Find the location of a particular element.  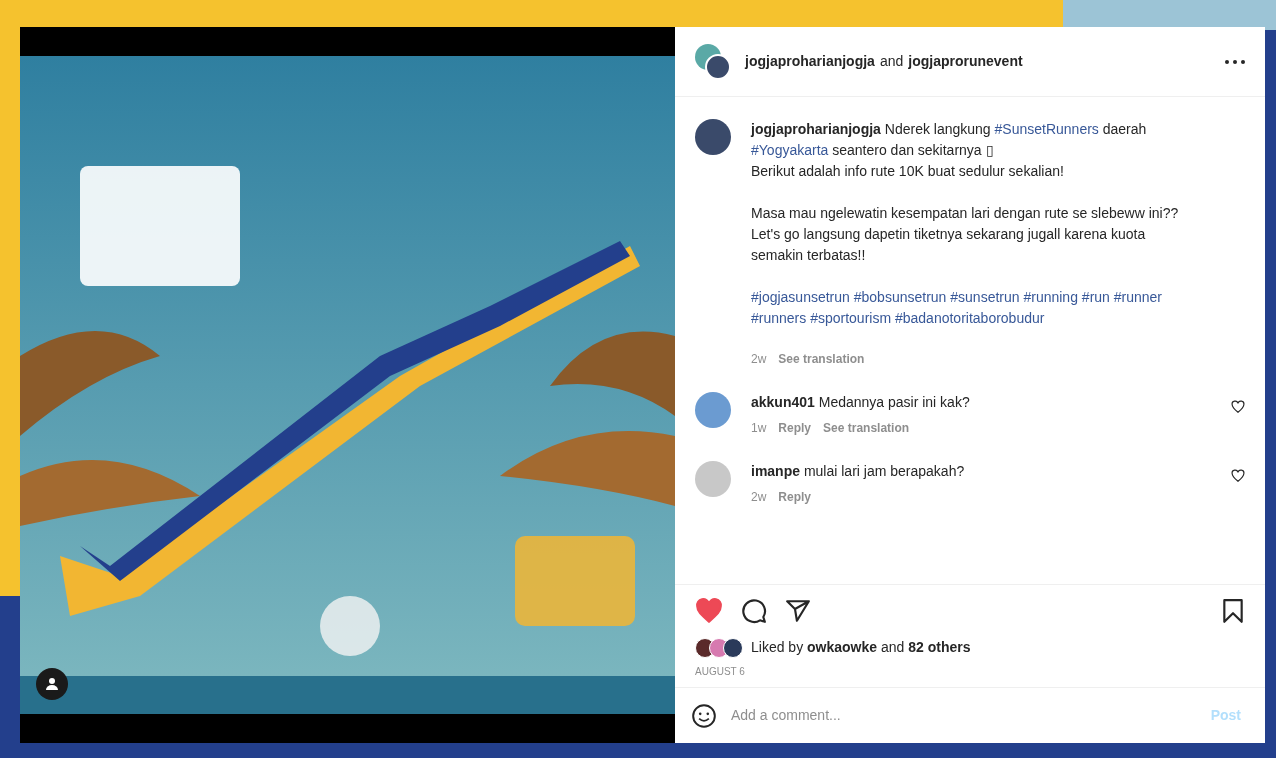

hashtag-link: #run is located at coordinates (1095, 297).